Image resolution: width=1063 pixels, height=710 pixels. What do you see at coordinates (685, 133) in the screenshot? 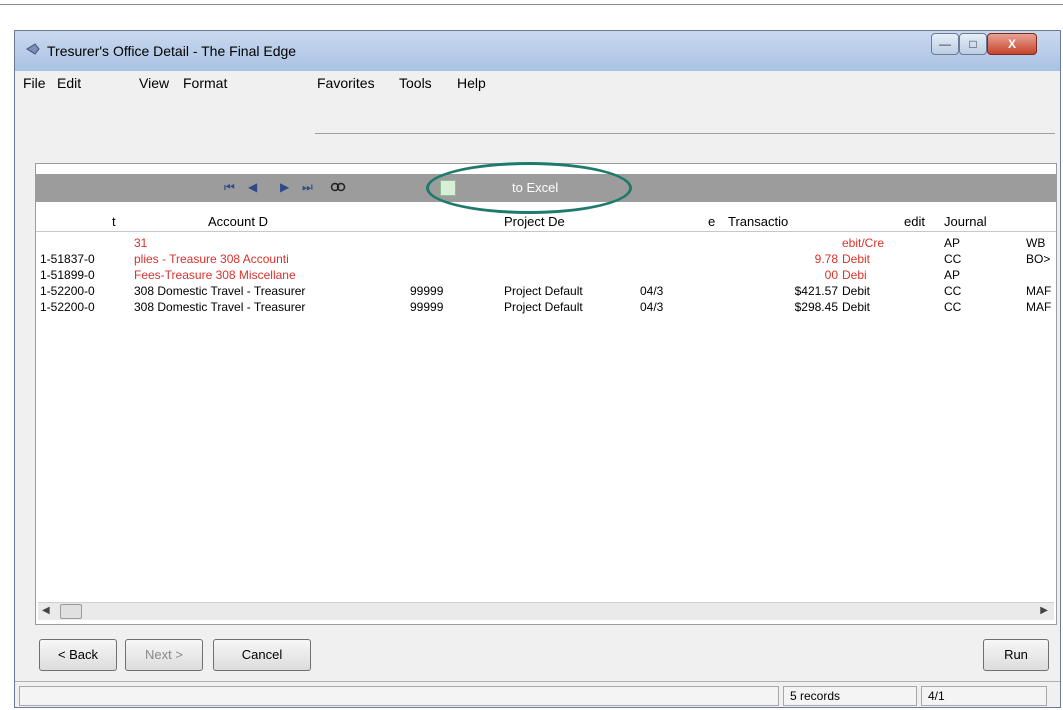
I see `toolbar-divider` at bounding box center [685, 133].